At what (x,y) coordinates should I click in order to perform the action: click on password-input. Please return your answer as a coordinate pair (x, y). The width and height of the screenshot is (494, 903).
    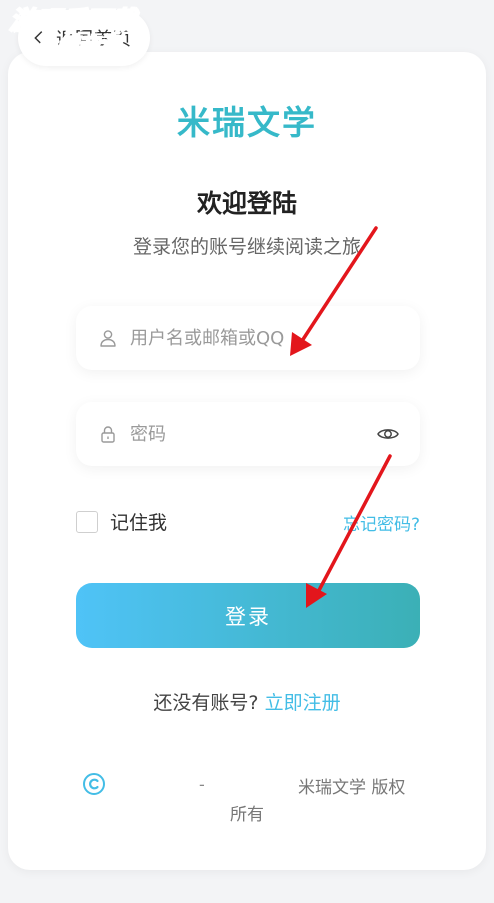
    Looking at the image, I should click on (253, 434).